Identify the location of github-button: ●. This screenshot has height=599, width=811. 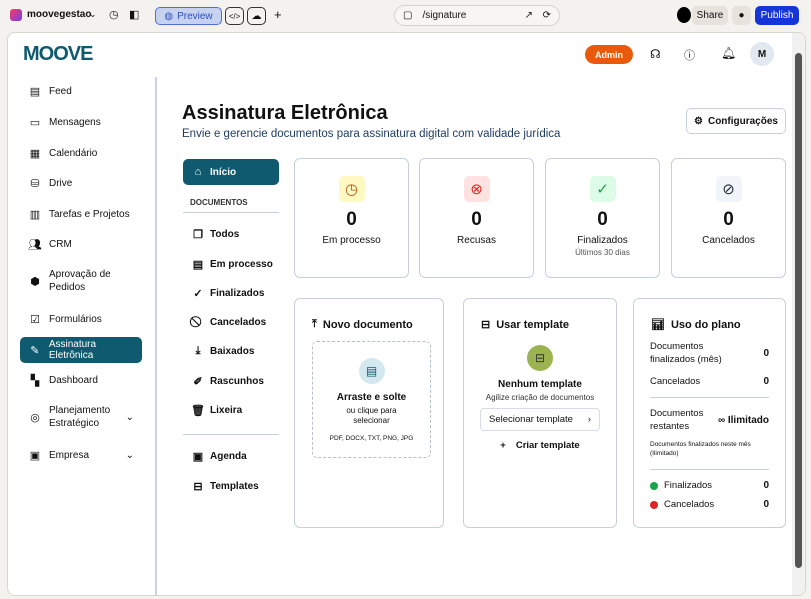
(741, 15).